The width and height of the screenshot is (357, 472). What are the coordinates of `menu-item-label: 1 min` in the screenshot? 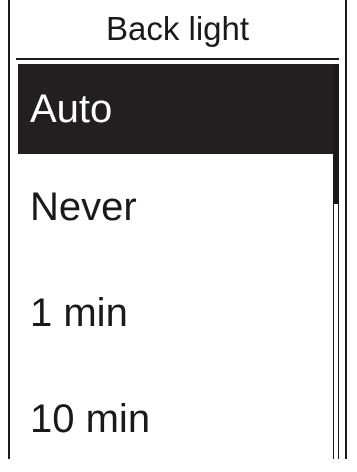 It's located at (79, 312).